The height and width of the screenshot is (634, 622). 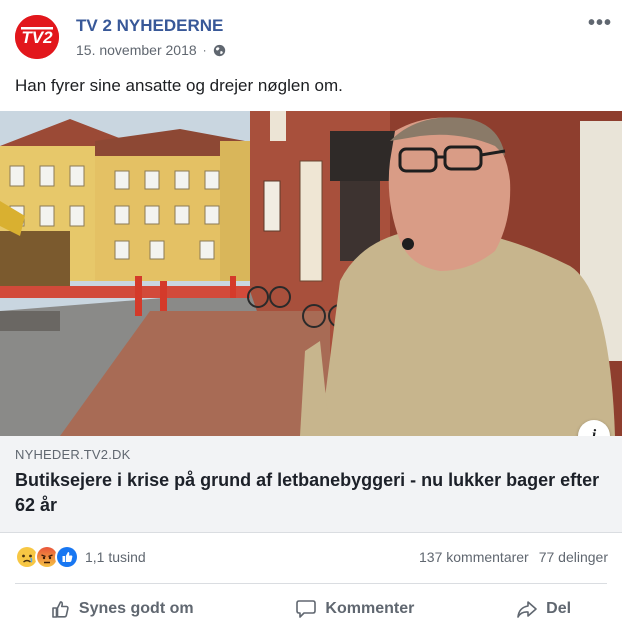 I want to click on shares-count-link: 77 delinger, so click(x=573, y=557).